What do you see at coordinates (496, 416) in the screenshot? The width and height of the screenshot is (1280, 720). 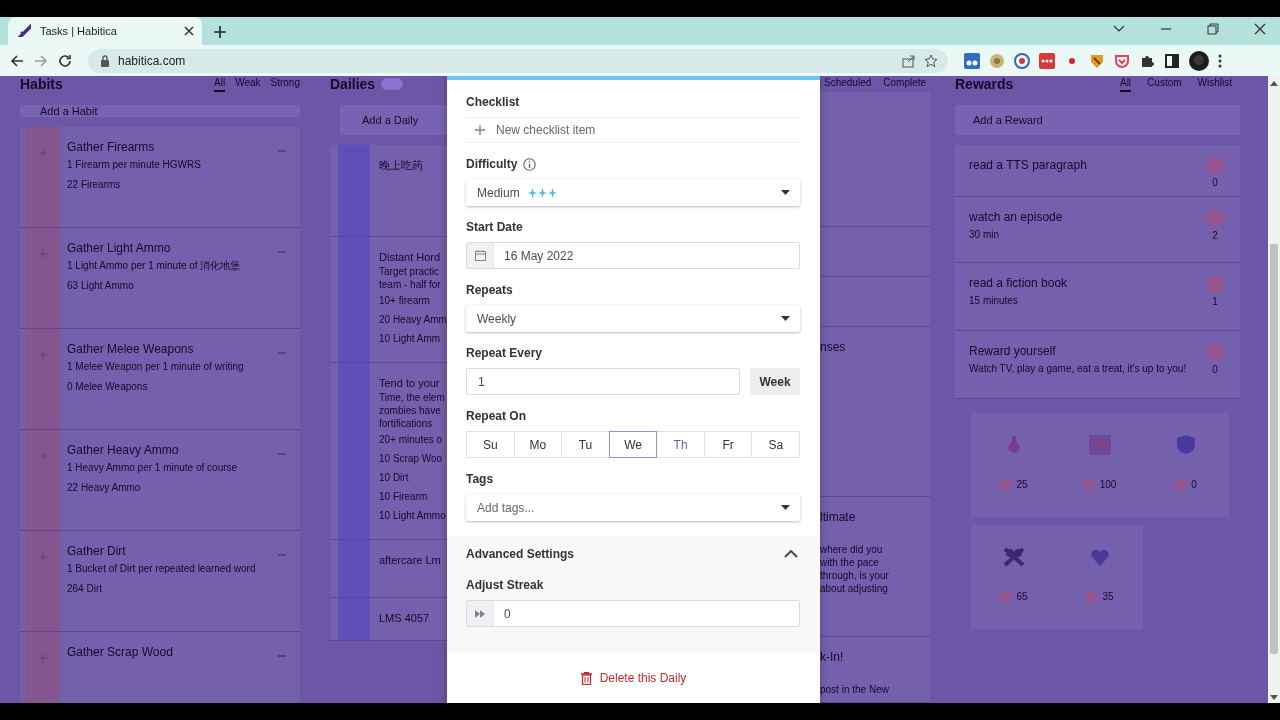 I see `field-label: Repeat On` at bounding box center [496, 416].